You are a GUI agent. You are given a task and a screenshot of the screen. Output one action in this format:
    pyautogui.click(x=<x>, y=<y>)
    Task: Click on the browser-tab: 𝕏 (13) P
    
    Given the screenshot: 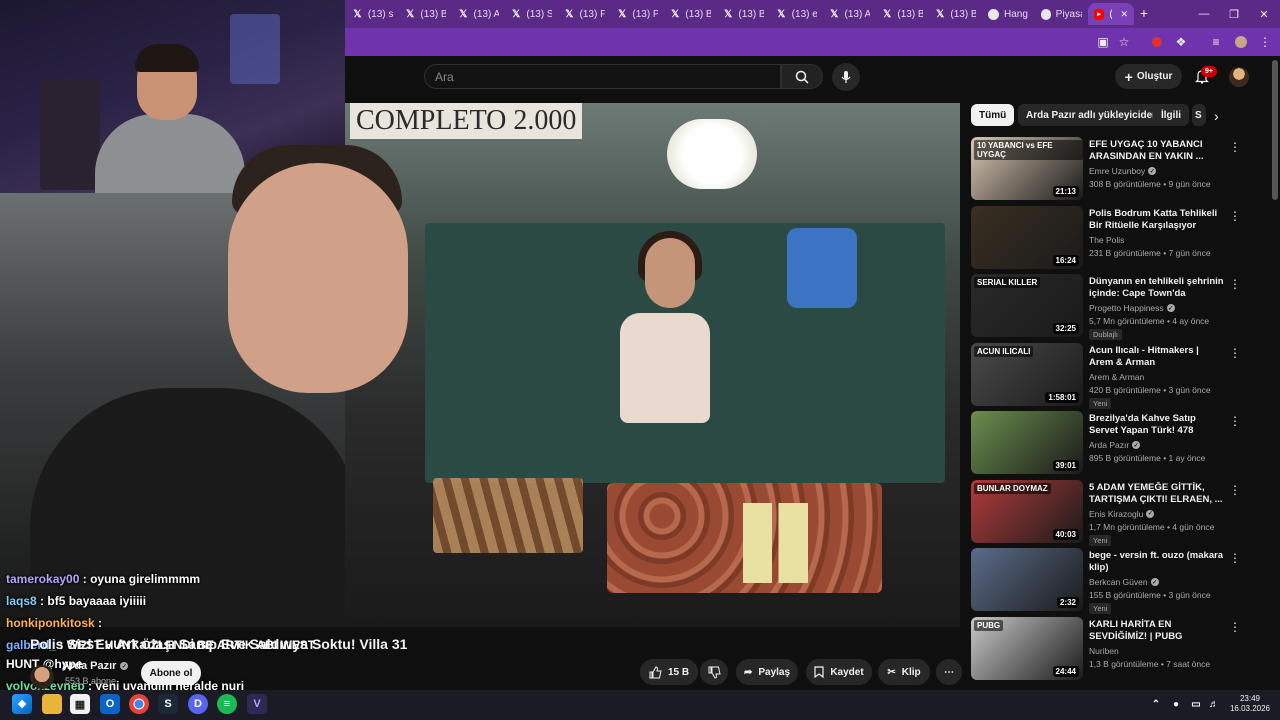 What is the action you would take?
    pyautogui.click(x=637, y=14)
    